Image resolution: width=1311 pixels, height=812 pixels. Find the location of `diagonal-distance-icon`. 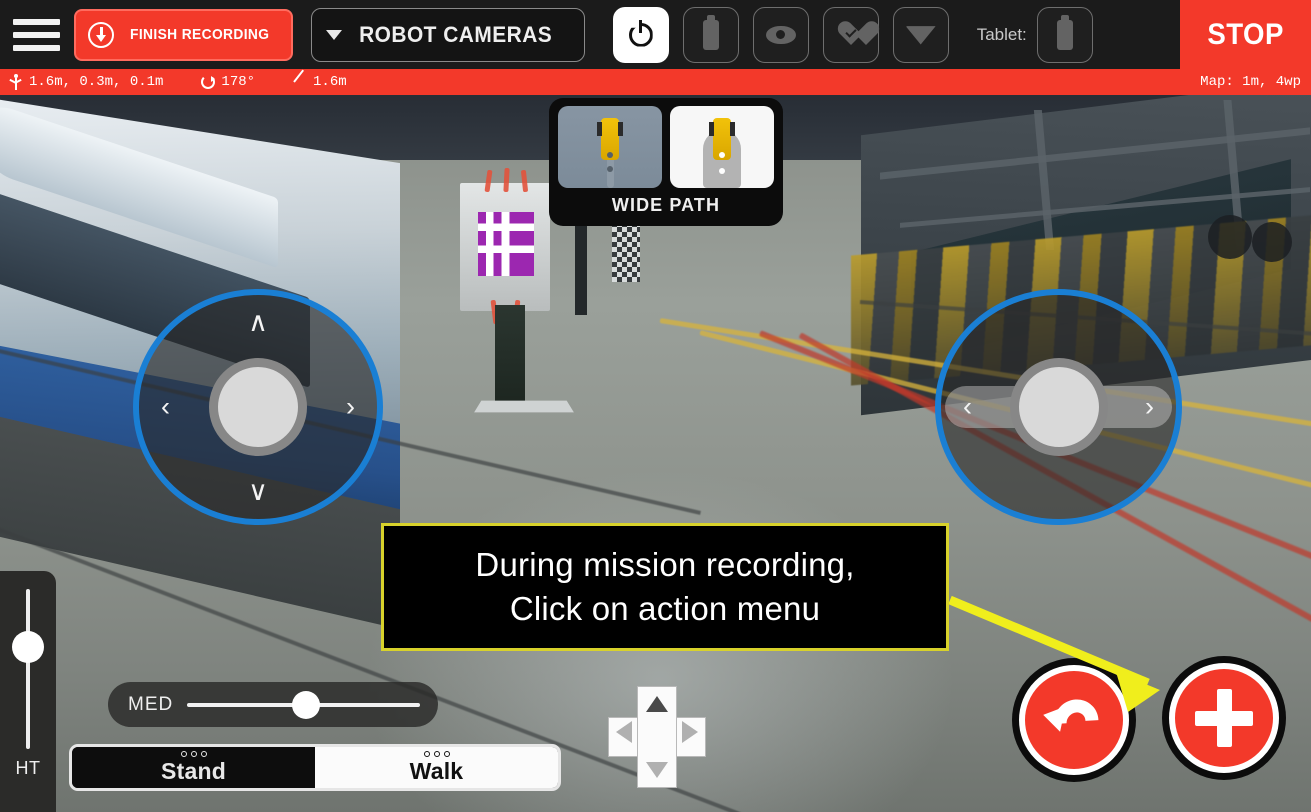

diagonal-distance-icon is located at coordinates (300, 82).